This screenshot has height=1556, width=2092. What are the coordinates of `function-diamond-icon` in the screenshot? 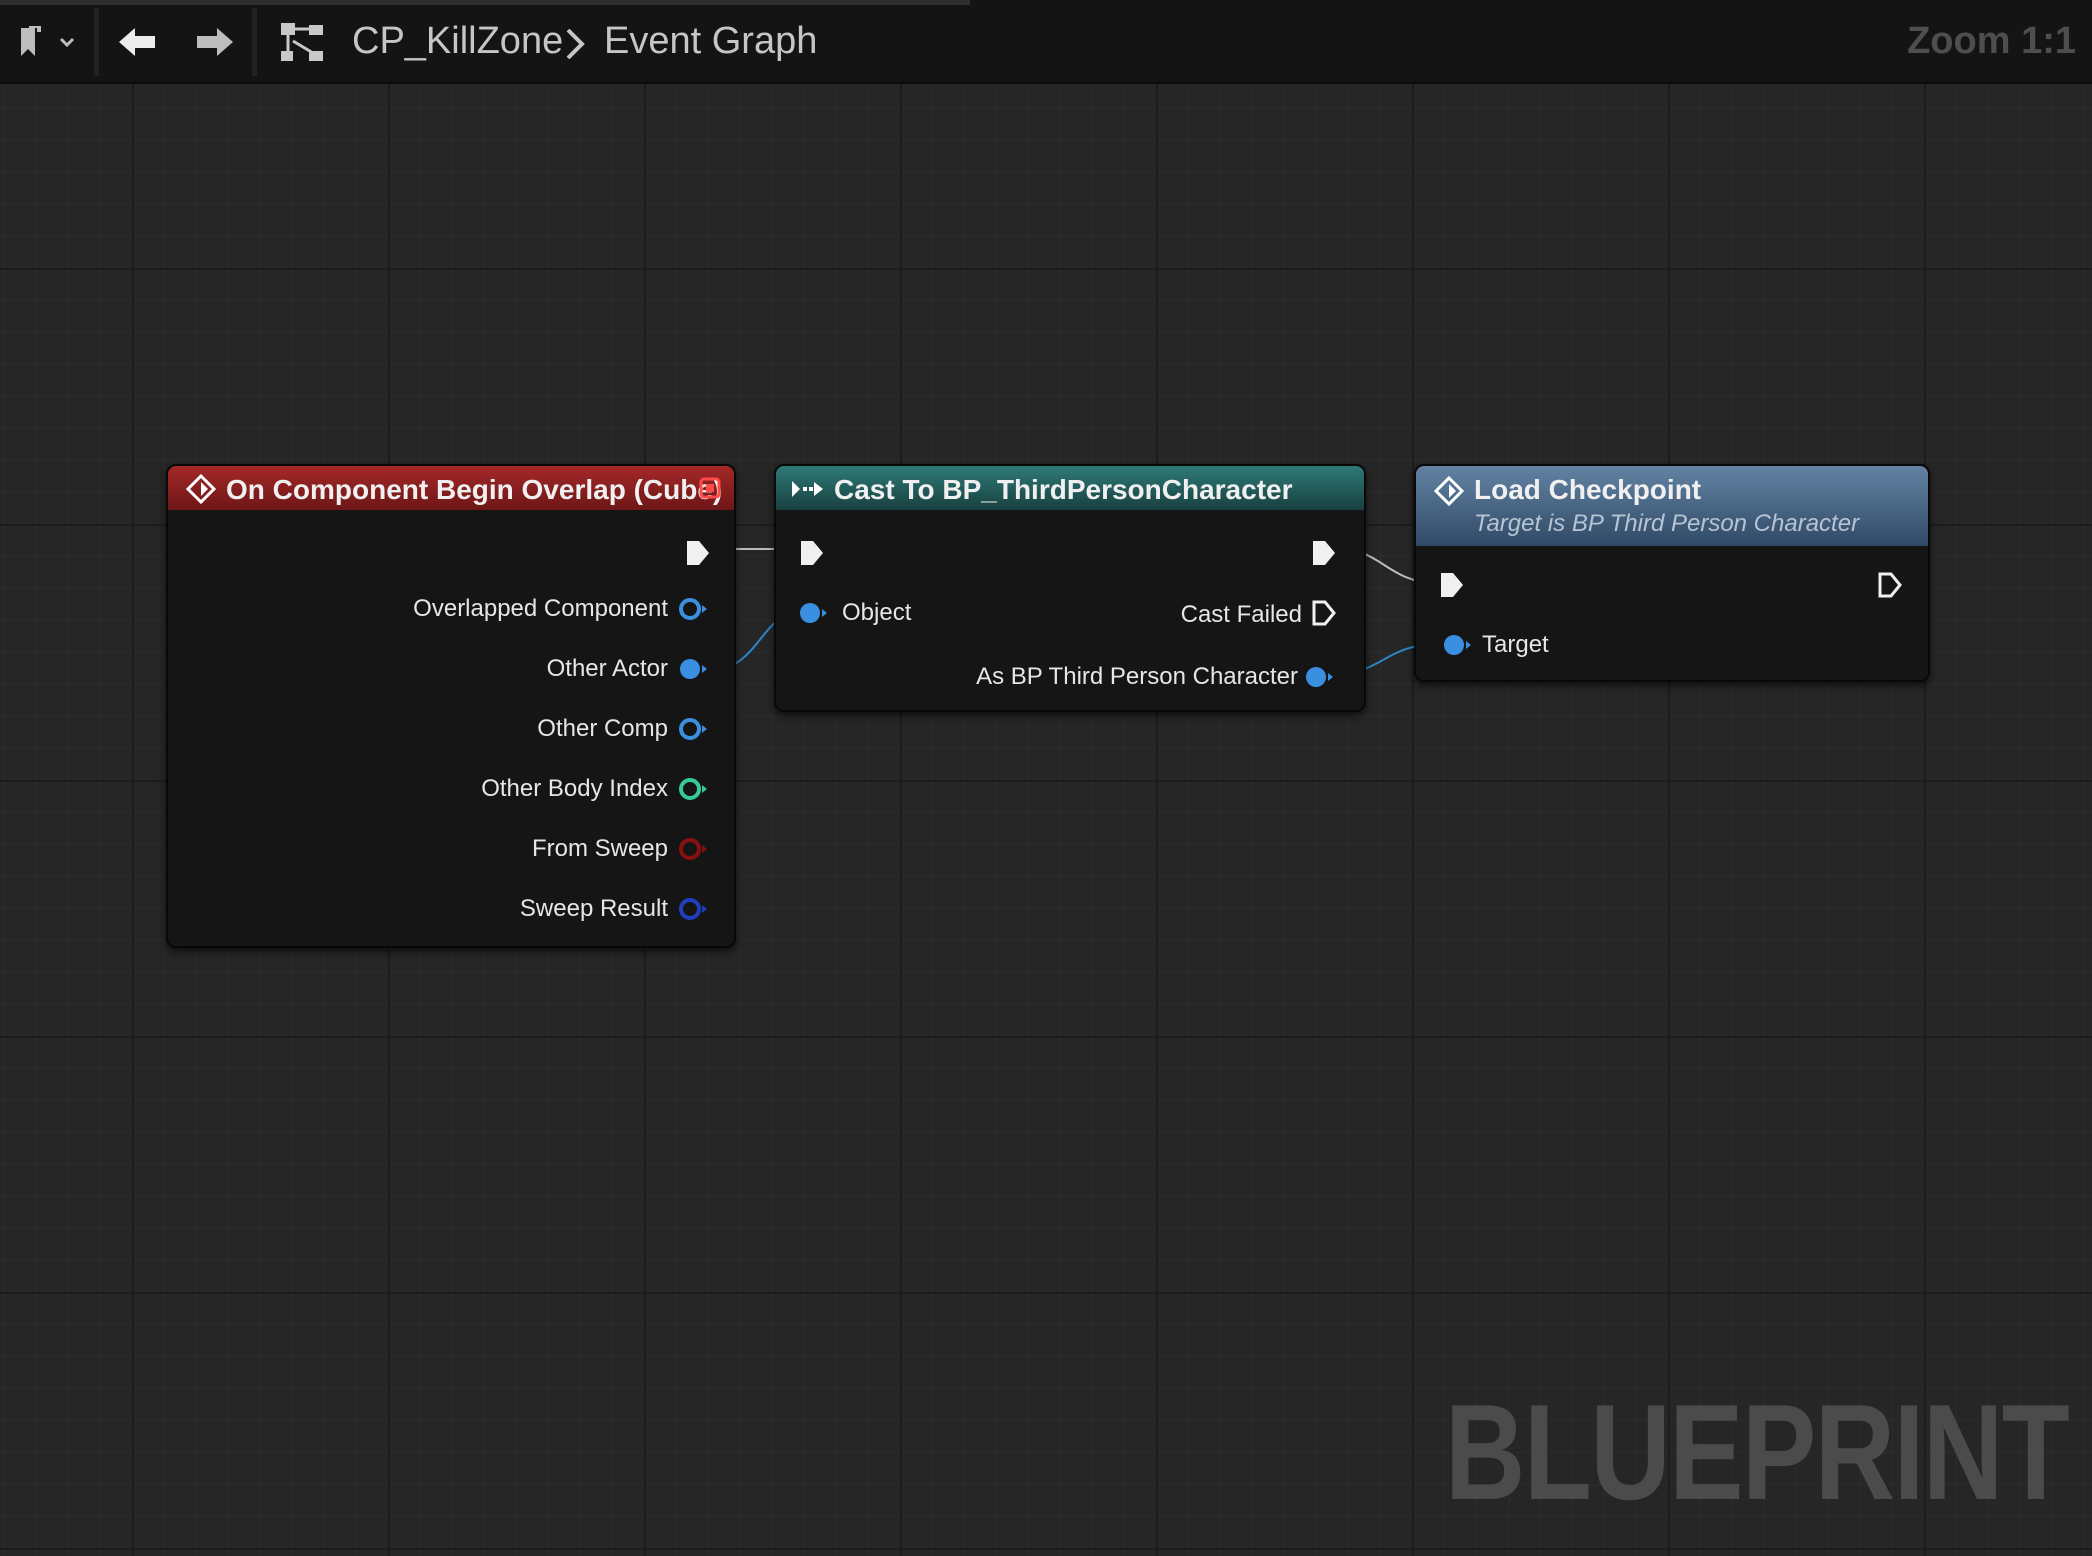 It's located at (1449, 491).